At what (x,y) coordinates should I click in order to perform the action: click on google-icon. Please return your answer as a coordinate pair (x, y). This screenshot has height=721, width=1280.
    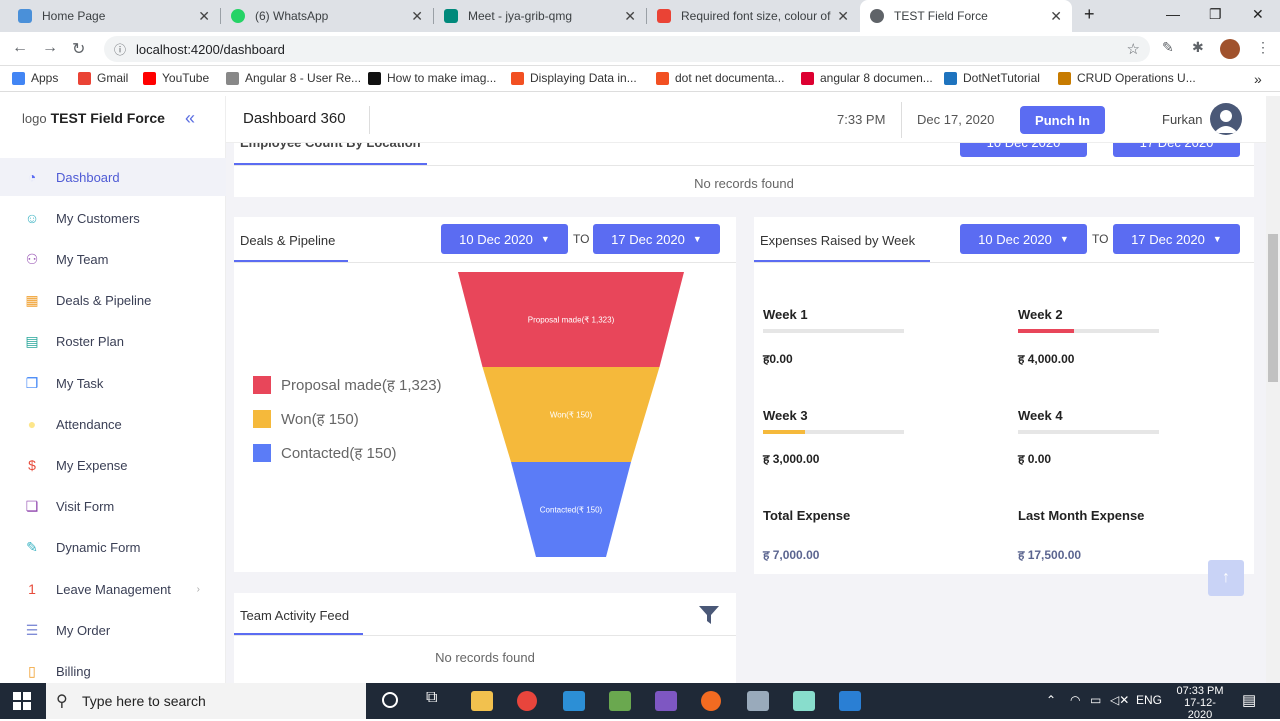
    Looking at the image, I should click on (84, 78).